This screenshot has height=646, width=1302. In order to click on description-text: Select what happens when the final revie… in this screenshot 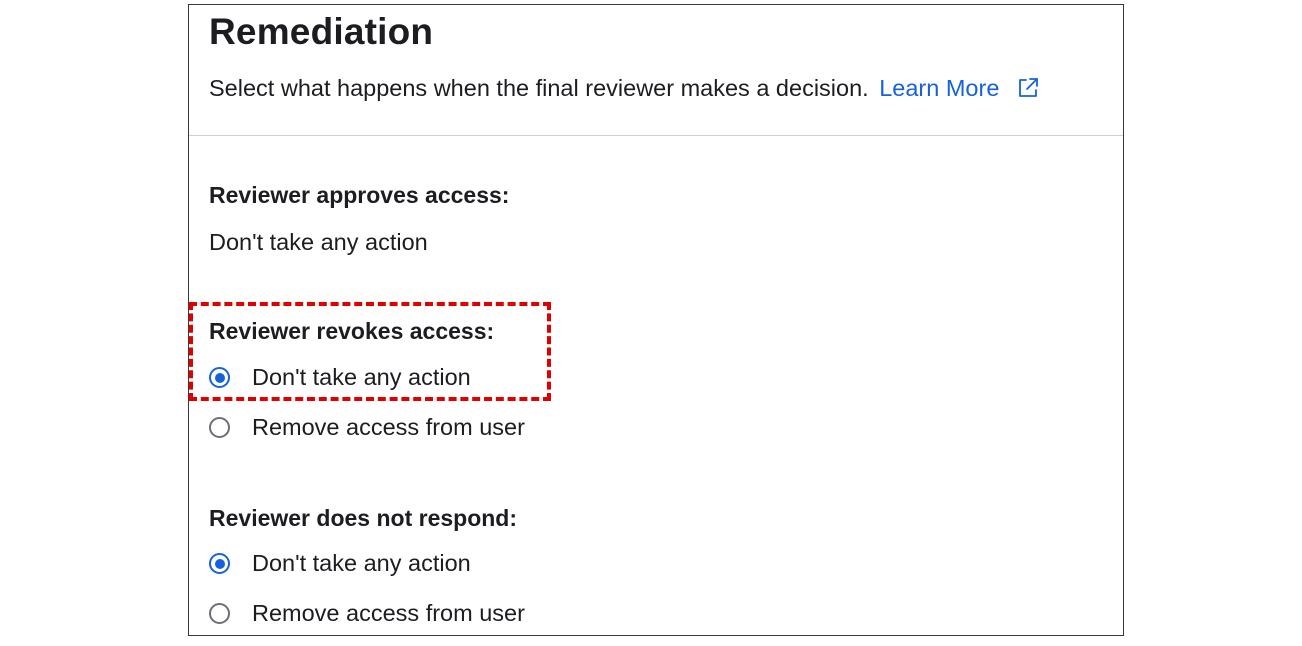, I will do `click(539, 88)`.